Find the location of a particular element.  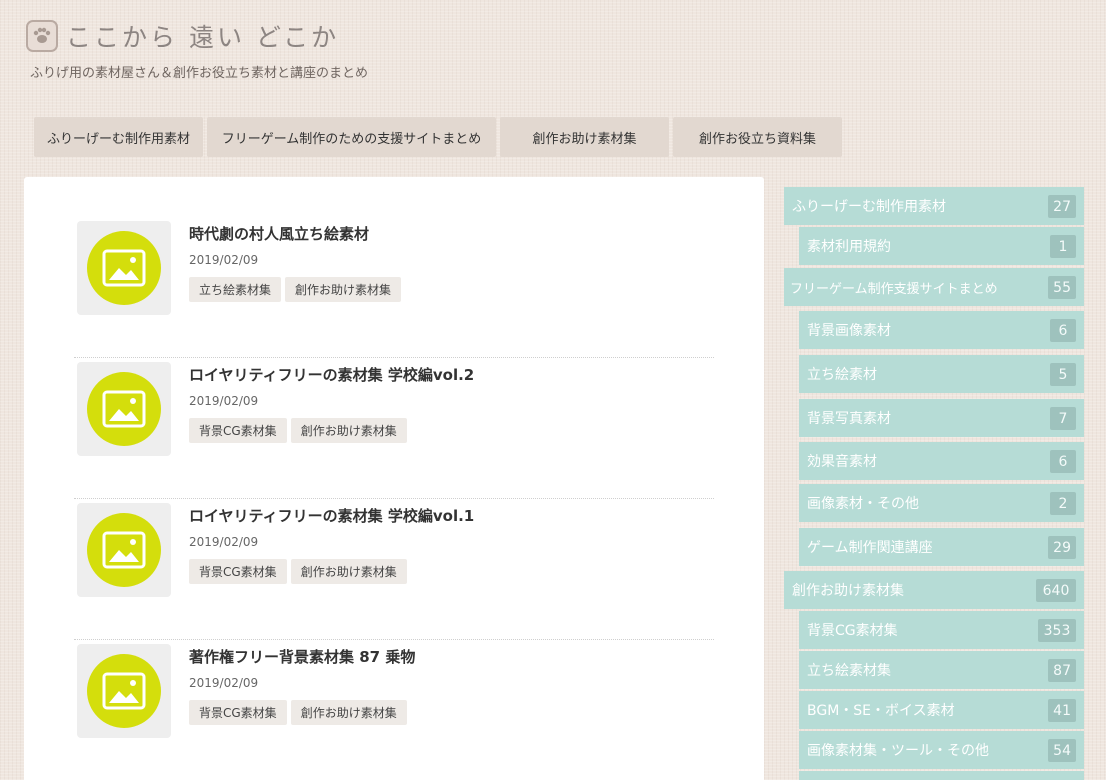

category-label: 画像素材集・ツール・その他 is located at coordinates (898, 751).